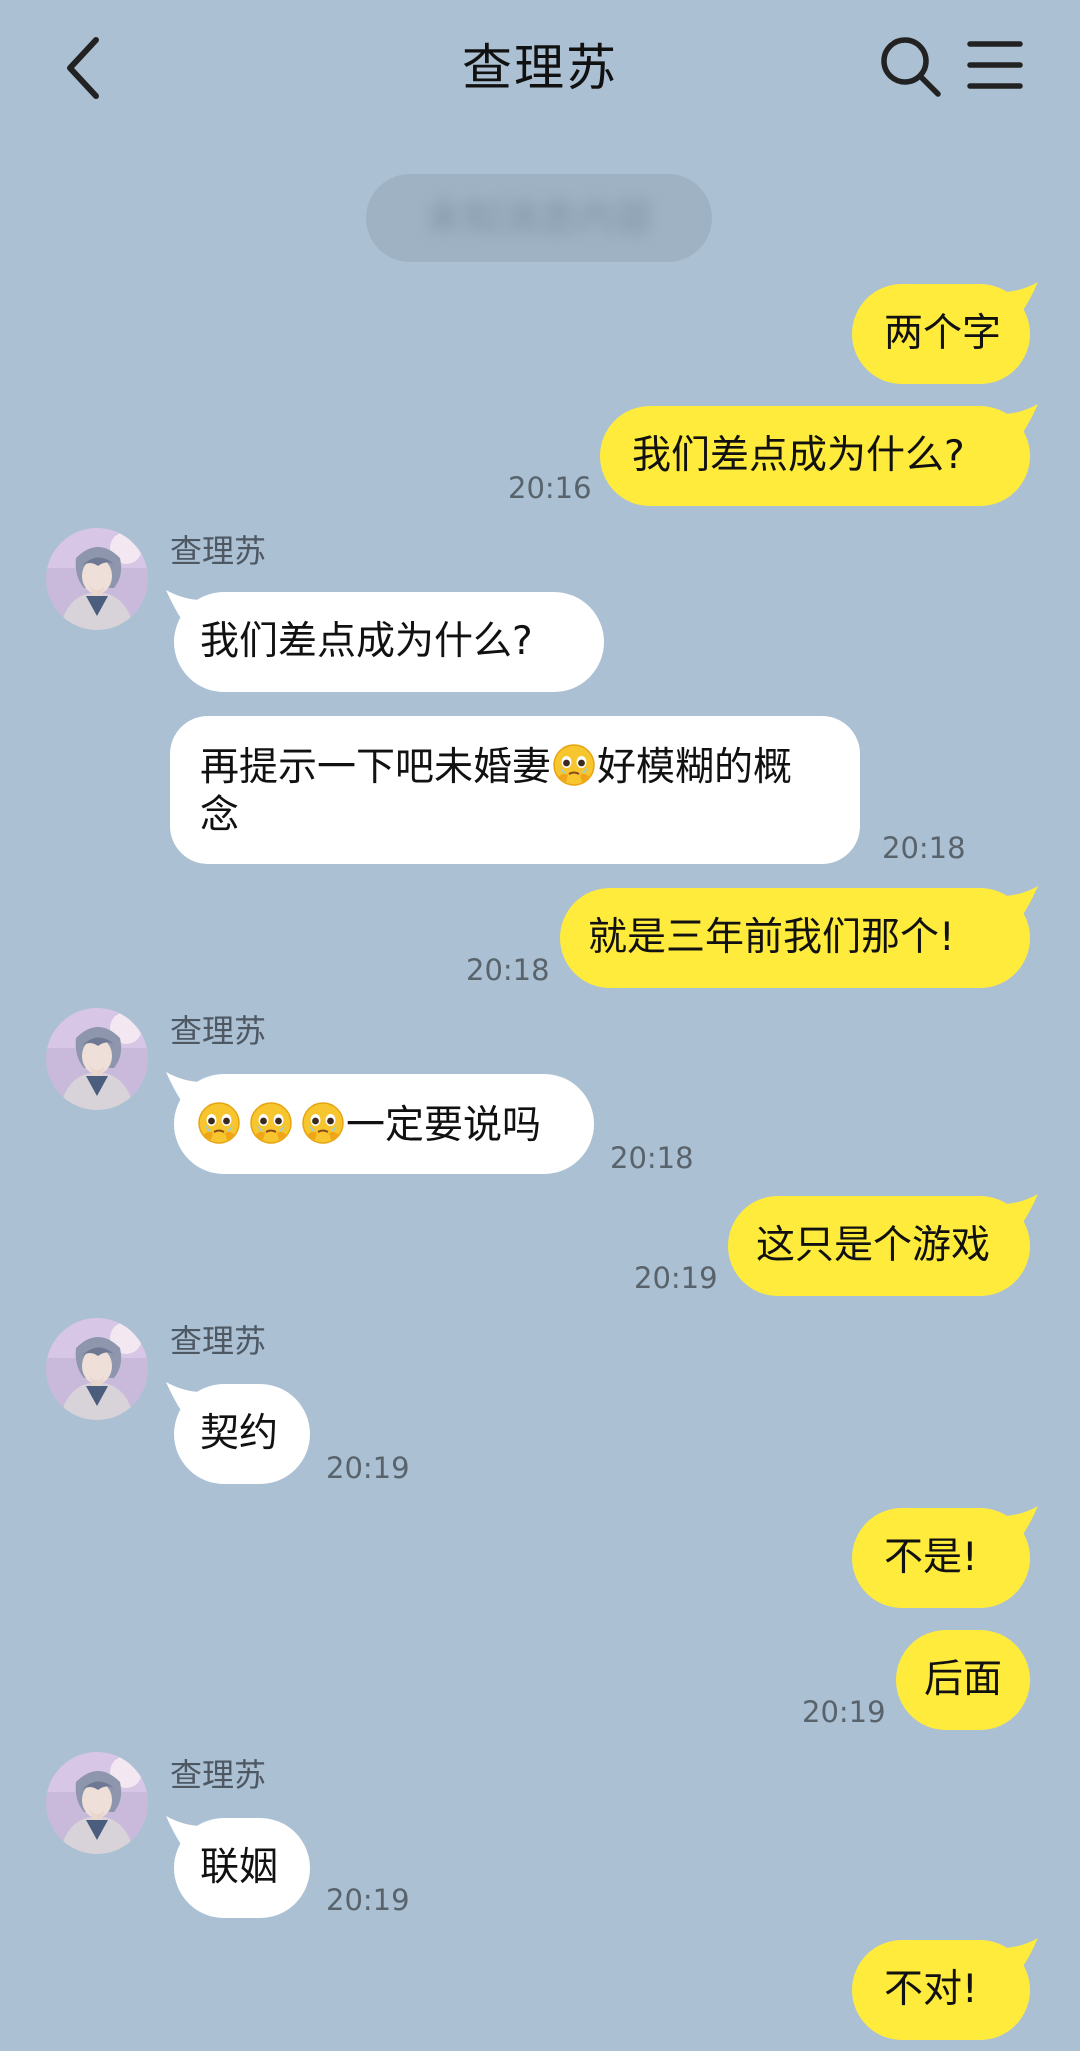 The image size is (1080, 2051). I want to click on message-bubble-outgoing: 不对!, so click(945, 1989).